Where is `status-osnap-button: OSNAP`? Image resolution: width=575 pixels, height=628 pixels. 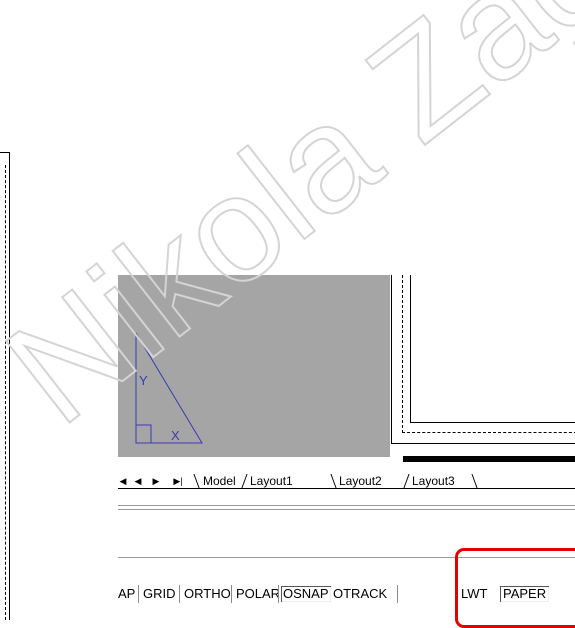 status-osnap-button: OSNAP is located at coordinates (306, 594).